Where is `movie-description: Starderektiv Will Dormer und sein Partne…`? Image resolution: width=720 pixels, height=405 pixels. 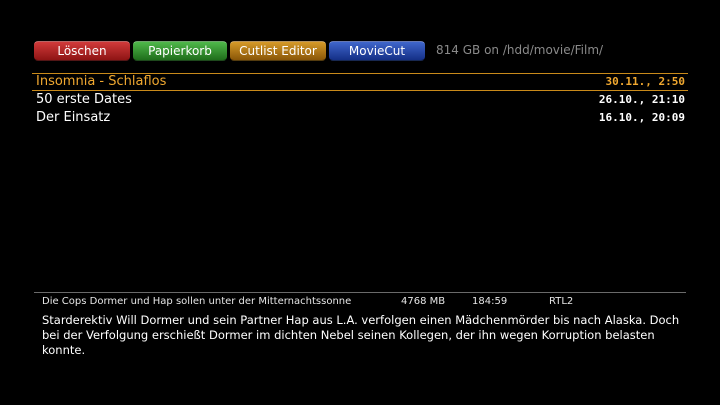 movie-description: Starderektiv Will Dormer und sein Partne… is located at coordinates (361, 335).